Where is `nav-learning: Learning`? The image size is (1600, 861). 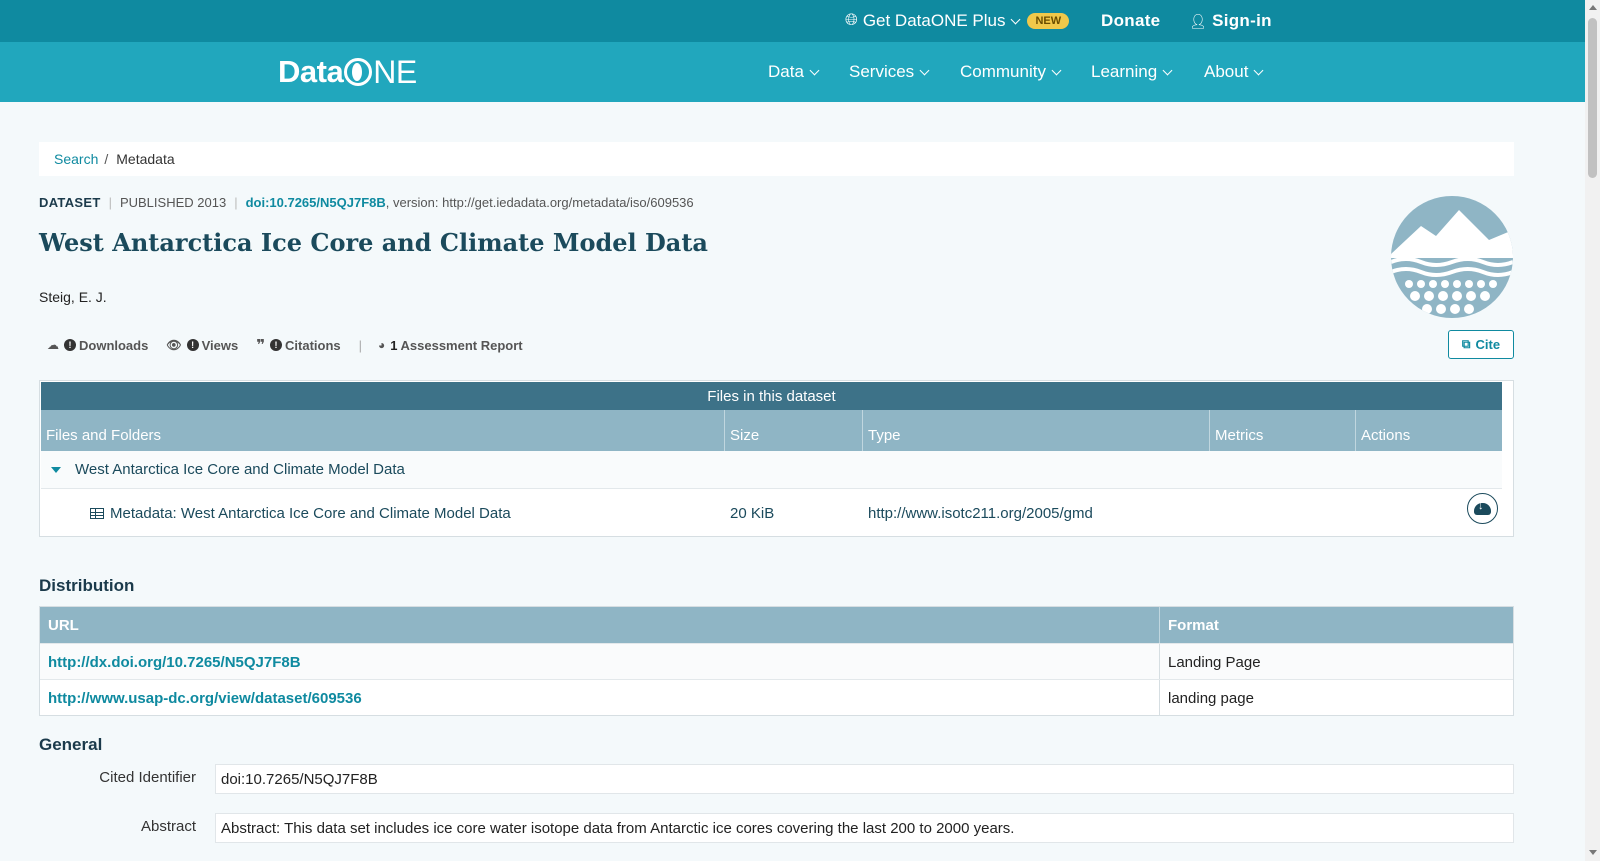
nav-learning: Learning is located at coordinates (1132, 72).